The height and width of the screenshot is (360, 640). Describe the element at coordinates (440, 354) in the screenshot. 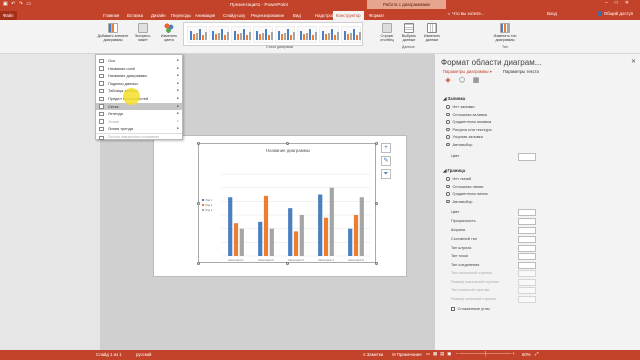

I see `view-buttons: ▭▦▤▣` at that location.